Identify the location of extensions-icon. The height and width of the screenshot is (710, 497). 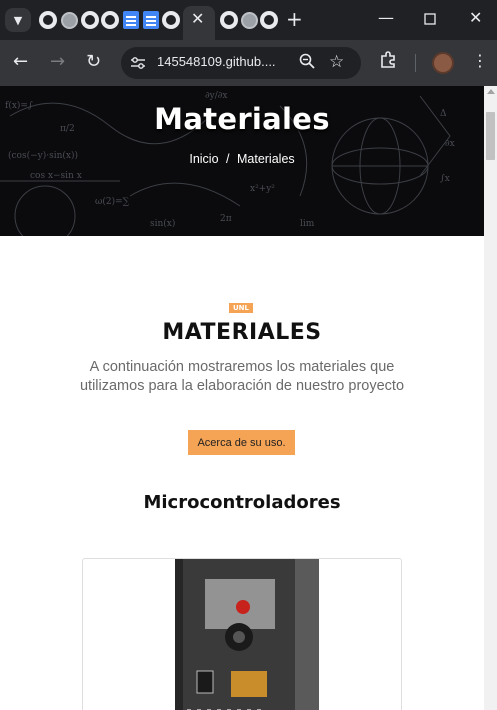
(388, 61).